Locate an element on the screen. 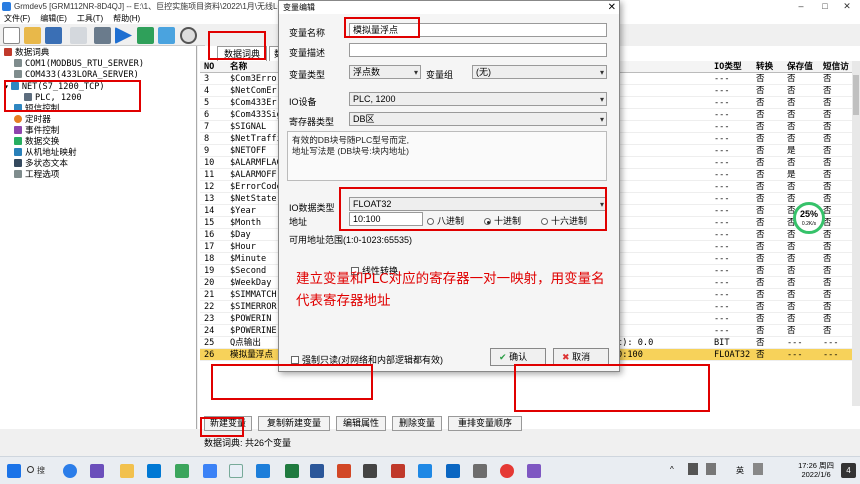  var-group-select: (无) ▾ is located at coordinates (539, 72).